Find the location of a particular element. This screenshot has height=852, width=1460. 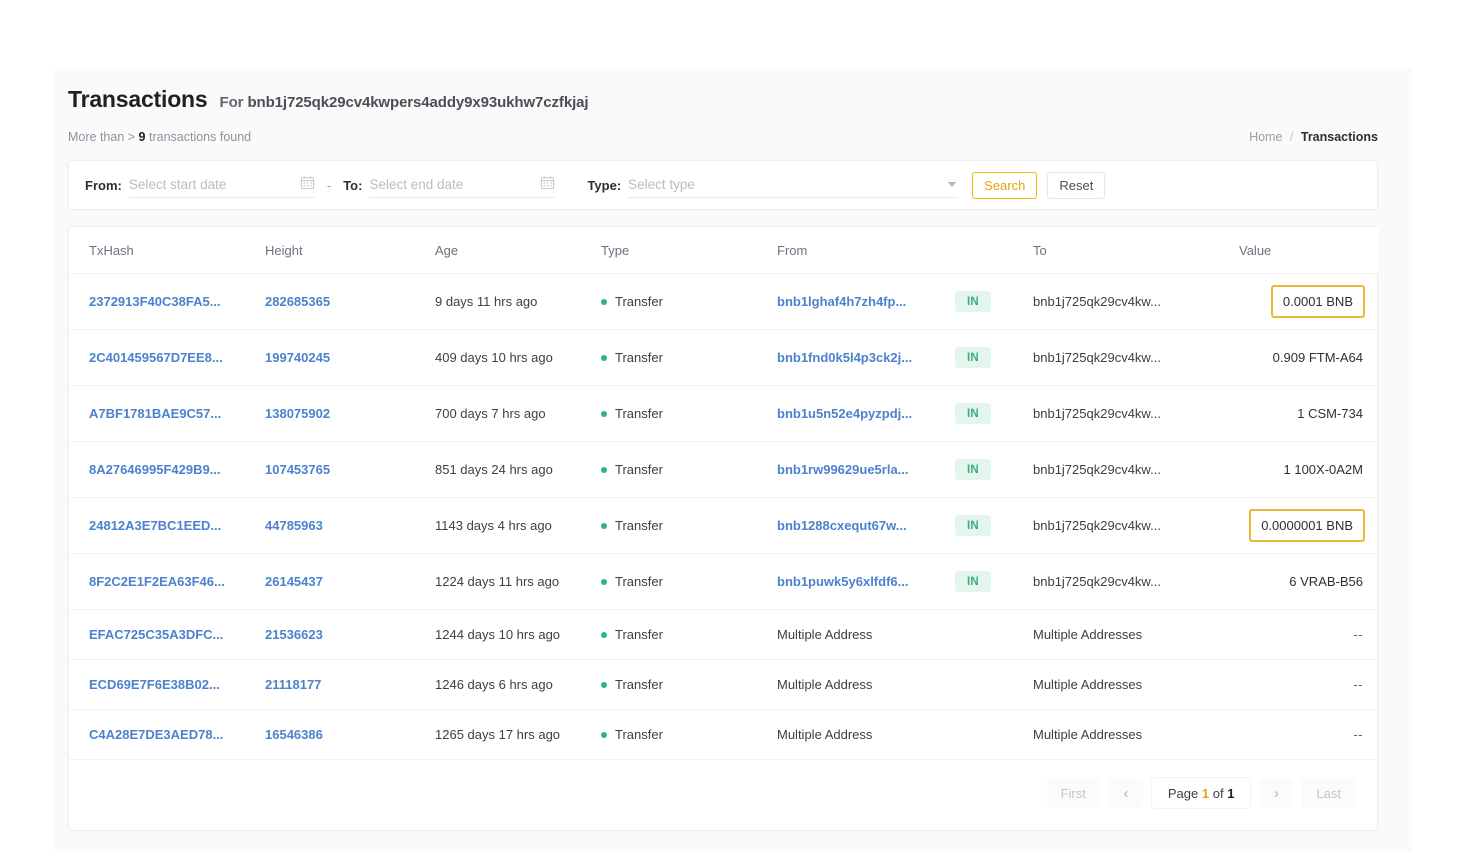

pagination-total-pages: 1 is located at coordinates (1231, 793).